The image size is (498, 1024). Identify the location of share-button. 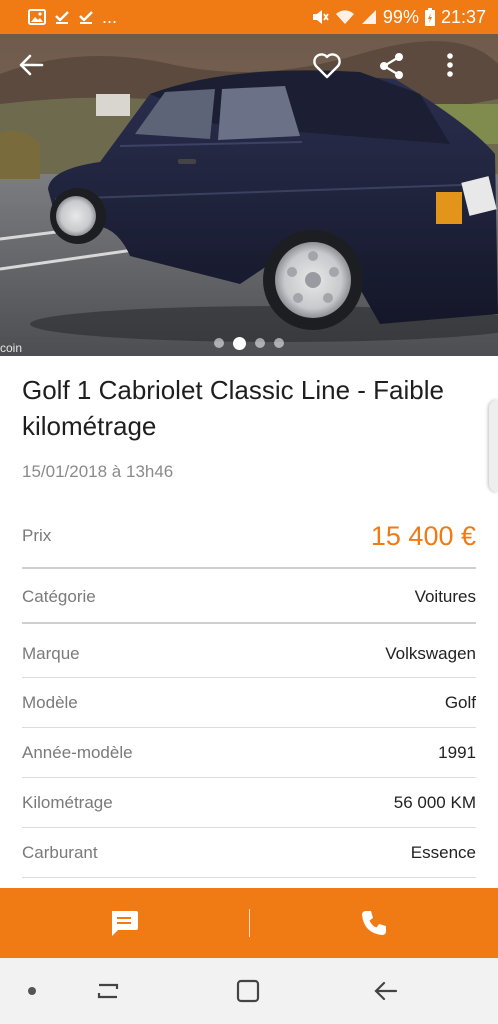
(398, 72).